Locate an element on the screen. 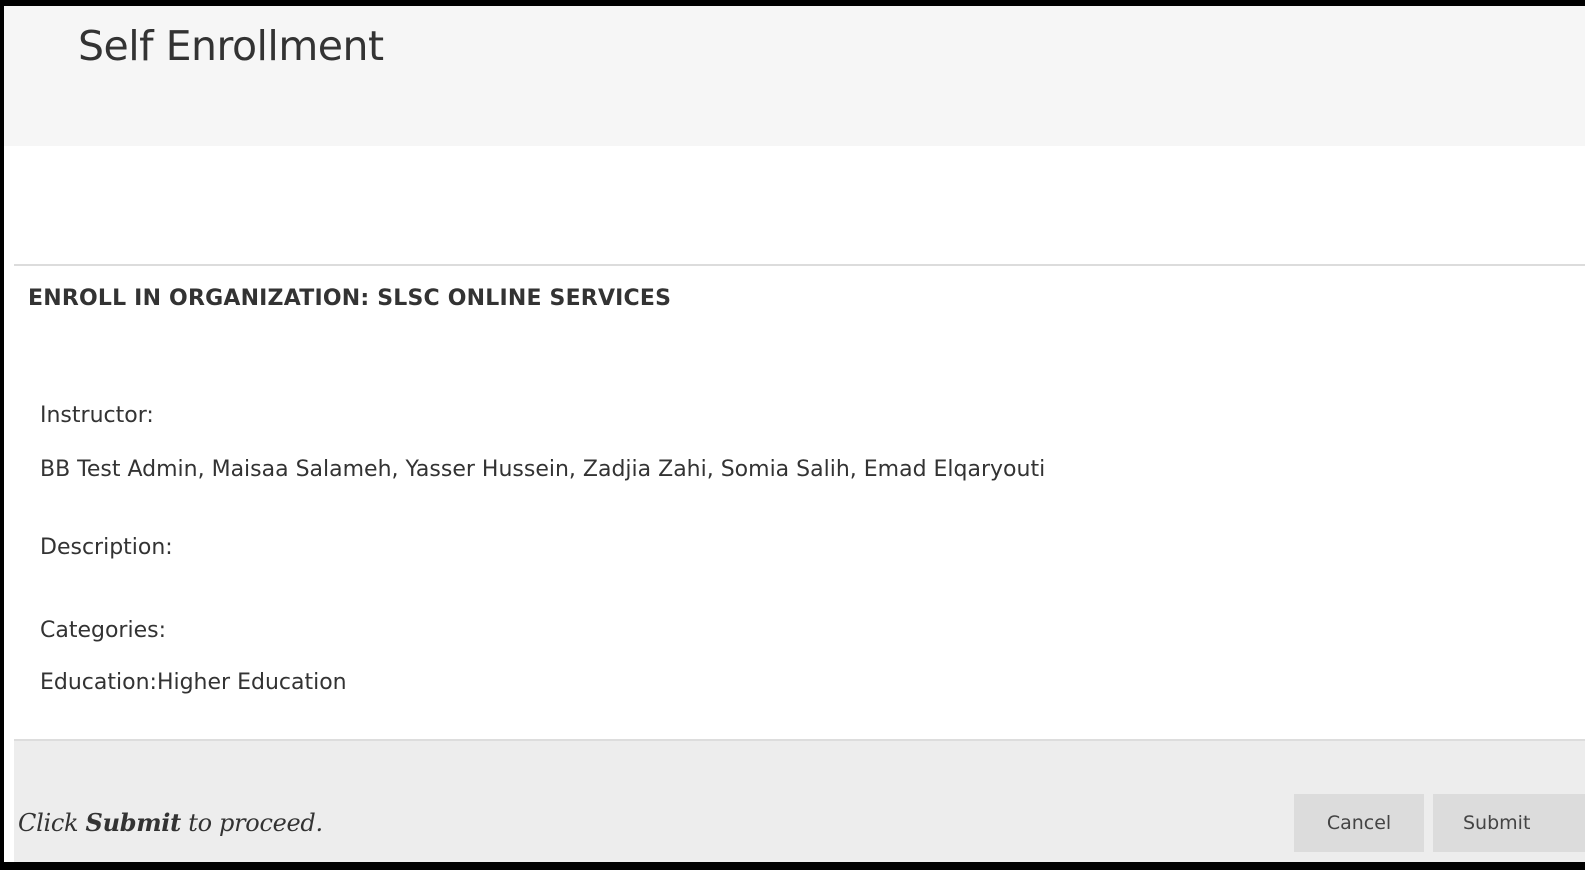 This screenshot has height=870, width=1585. section-divider is located at coordinates (799, 265).